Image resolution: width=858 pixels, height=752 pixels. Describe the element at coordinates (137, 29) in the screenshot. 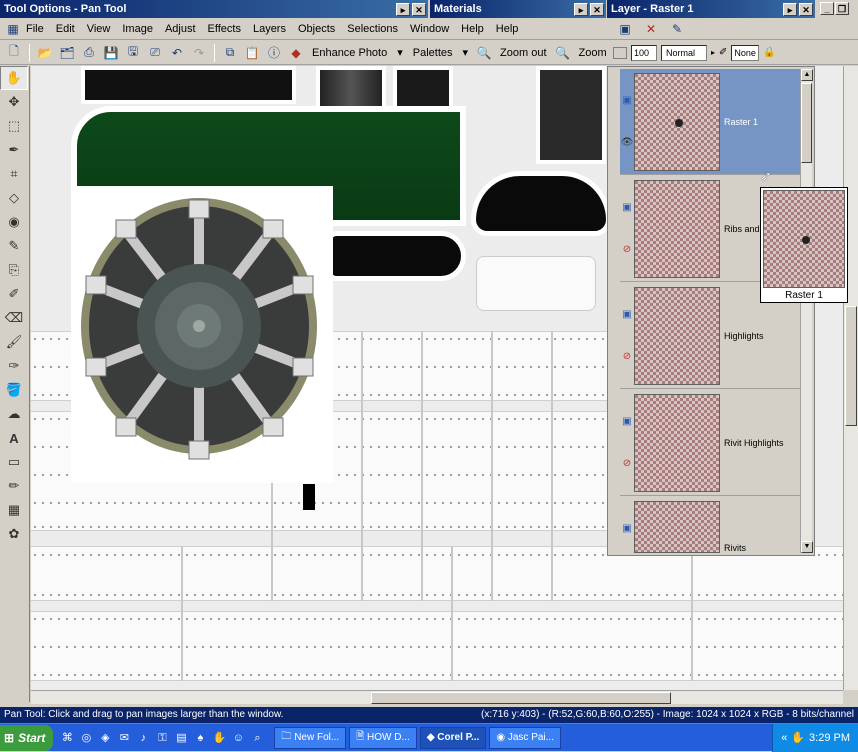

I see `menu-image: Image` at that location.